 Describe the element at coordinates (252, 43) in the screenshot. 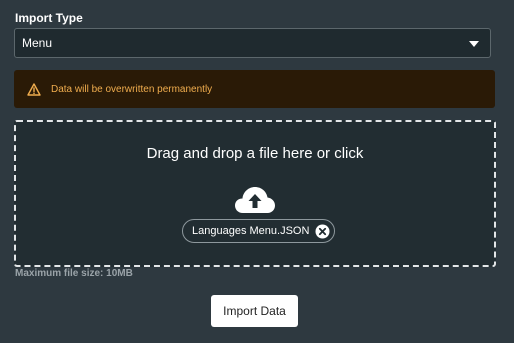

I see `import-type-select: Menu` at that location.